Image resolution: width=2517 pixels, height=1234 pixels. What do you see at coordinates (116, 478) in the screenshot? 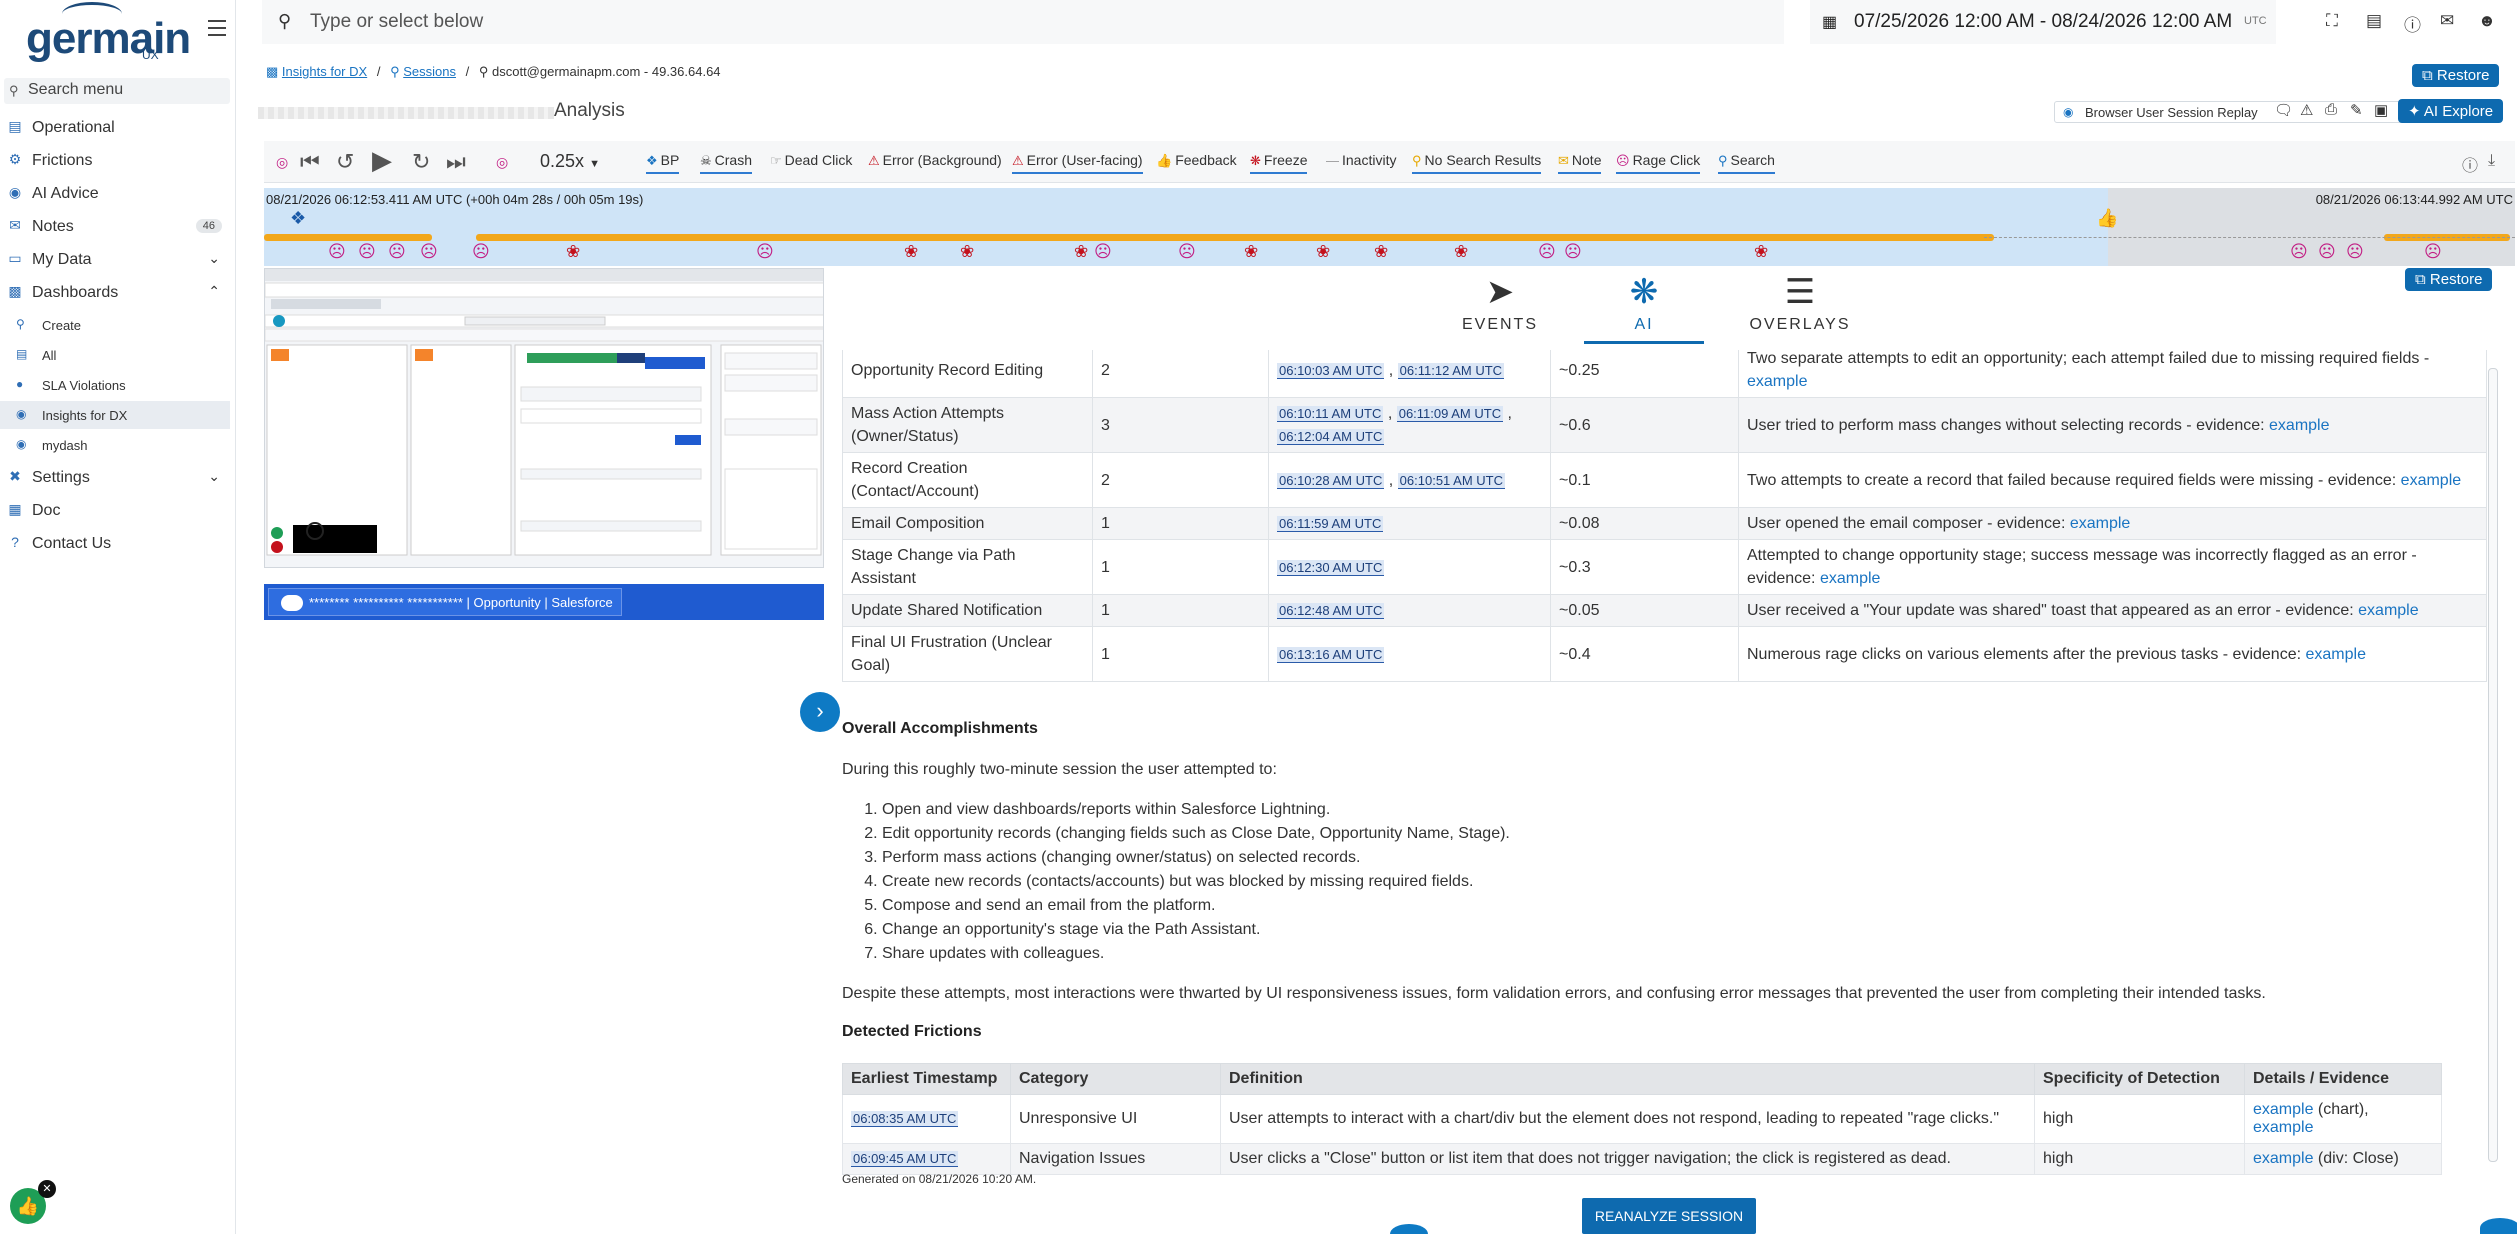
I see `sidebar-item-settings: ✖ Settings ⌄` at bounding box center [116, 478].